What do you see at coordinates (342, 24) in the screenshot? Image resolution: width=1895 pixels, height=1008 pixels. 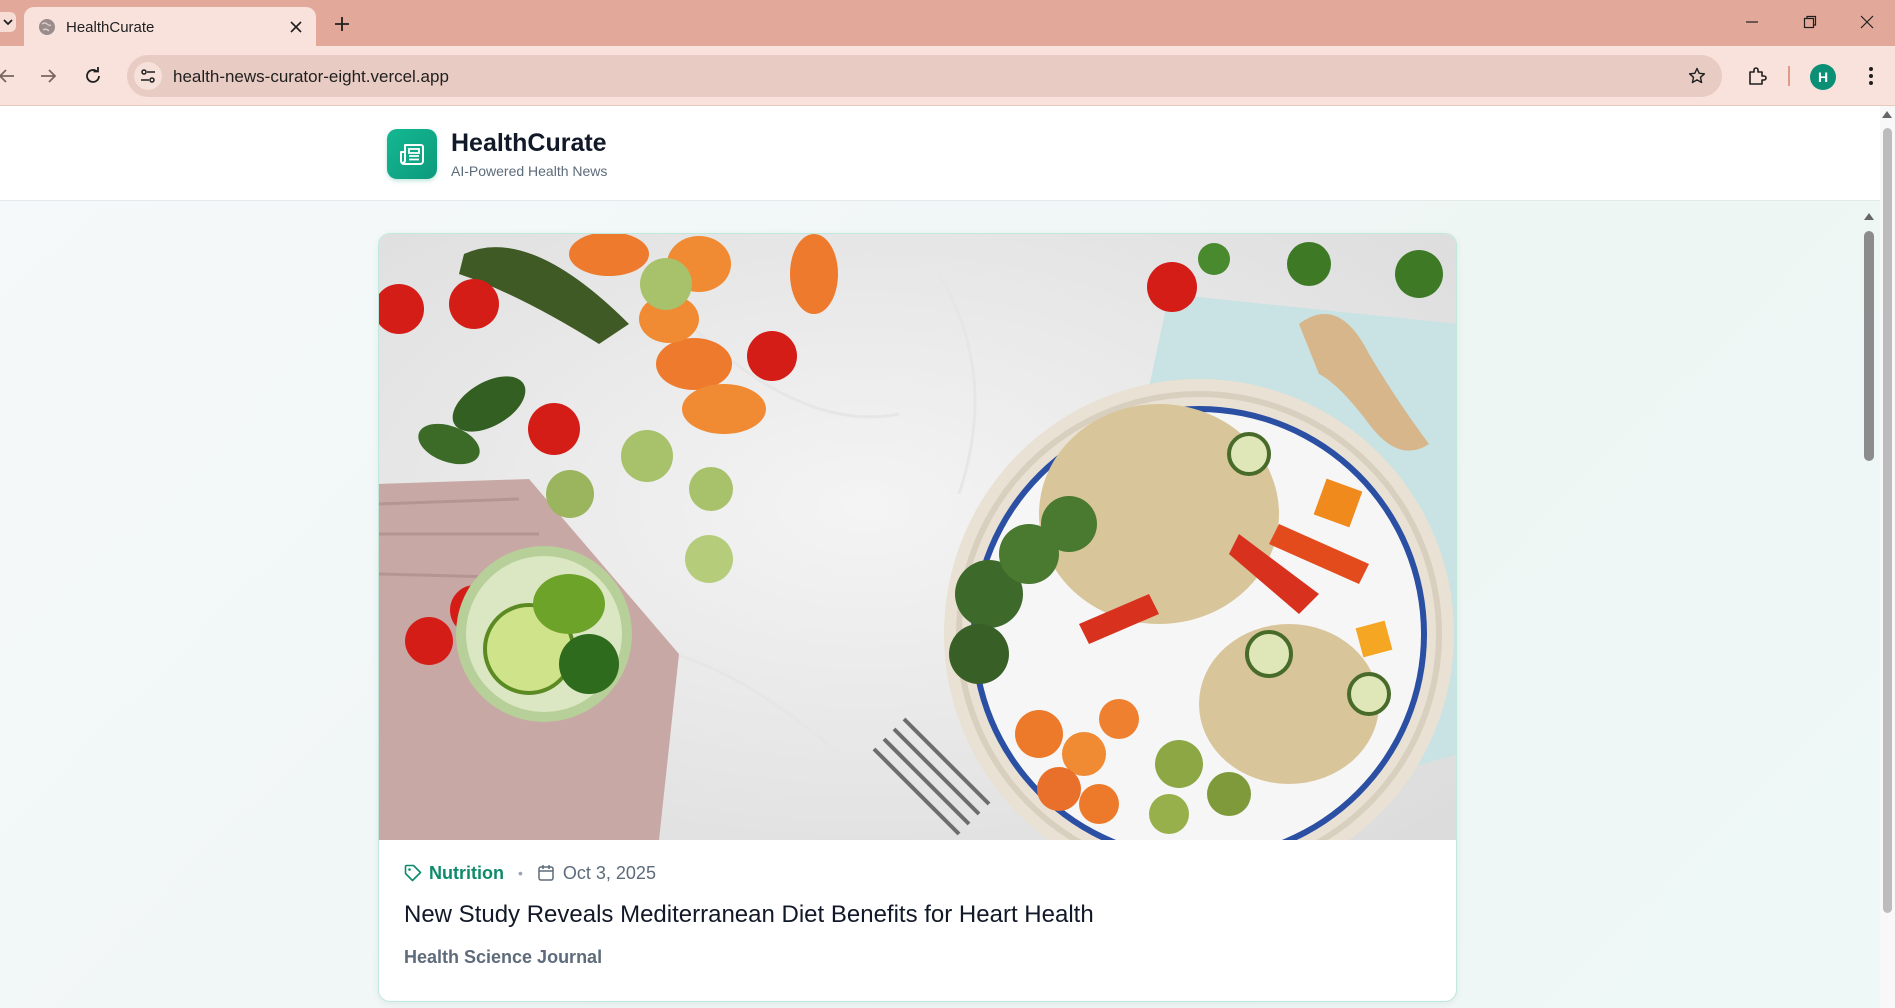 I see `new-tab-plus-icon` at bounding box center [342, 24].